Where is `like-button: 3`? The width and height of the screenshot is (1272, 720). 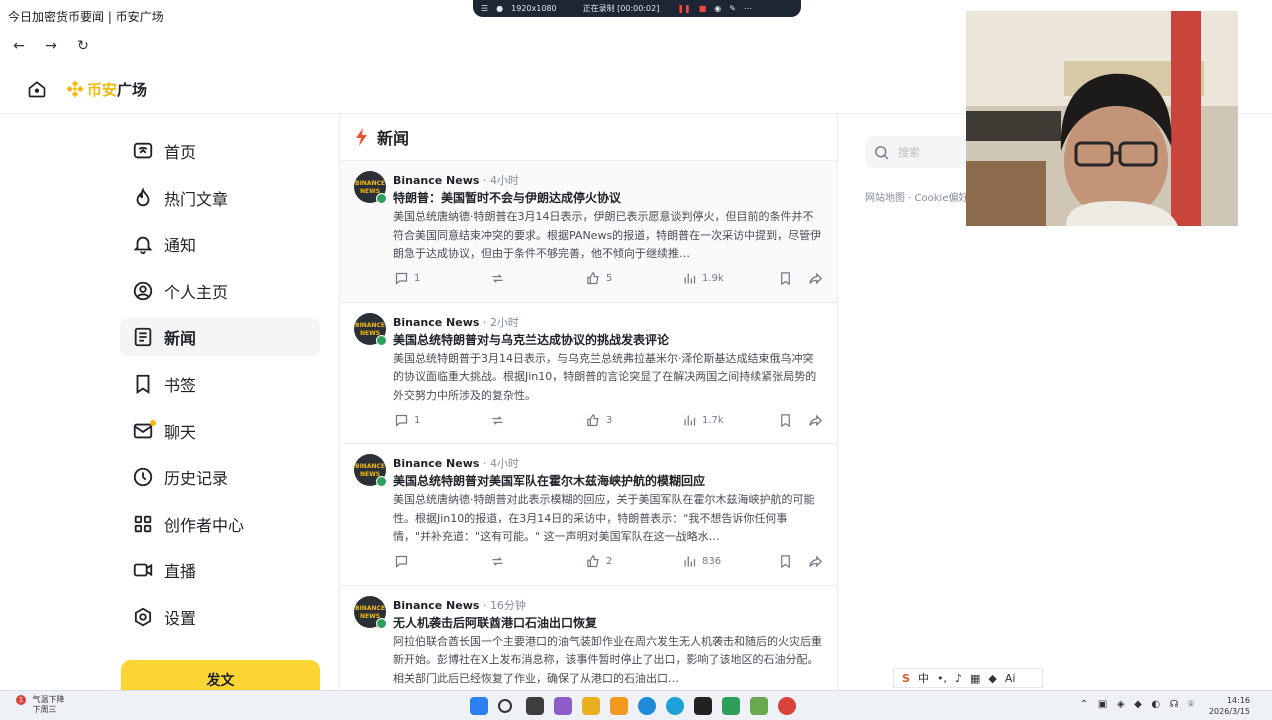 like-button: 3 is located at coordinates (599, 420).